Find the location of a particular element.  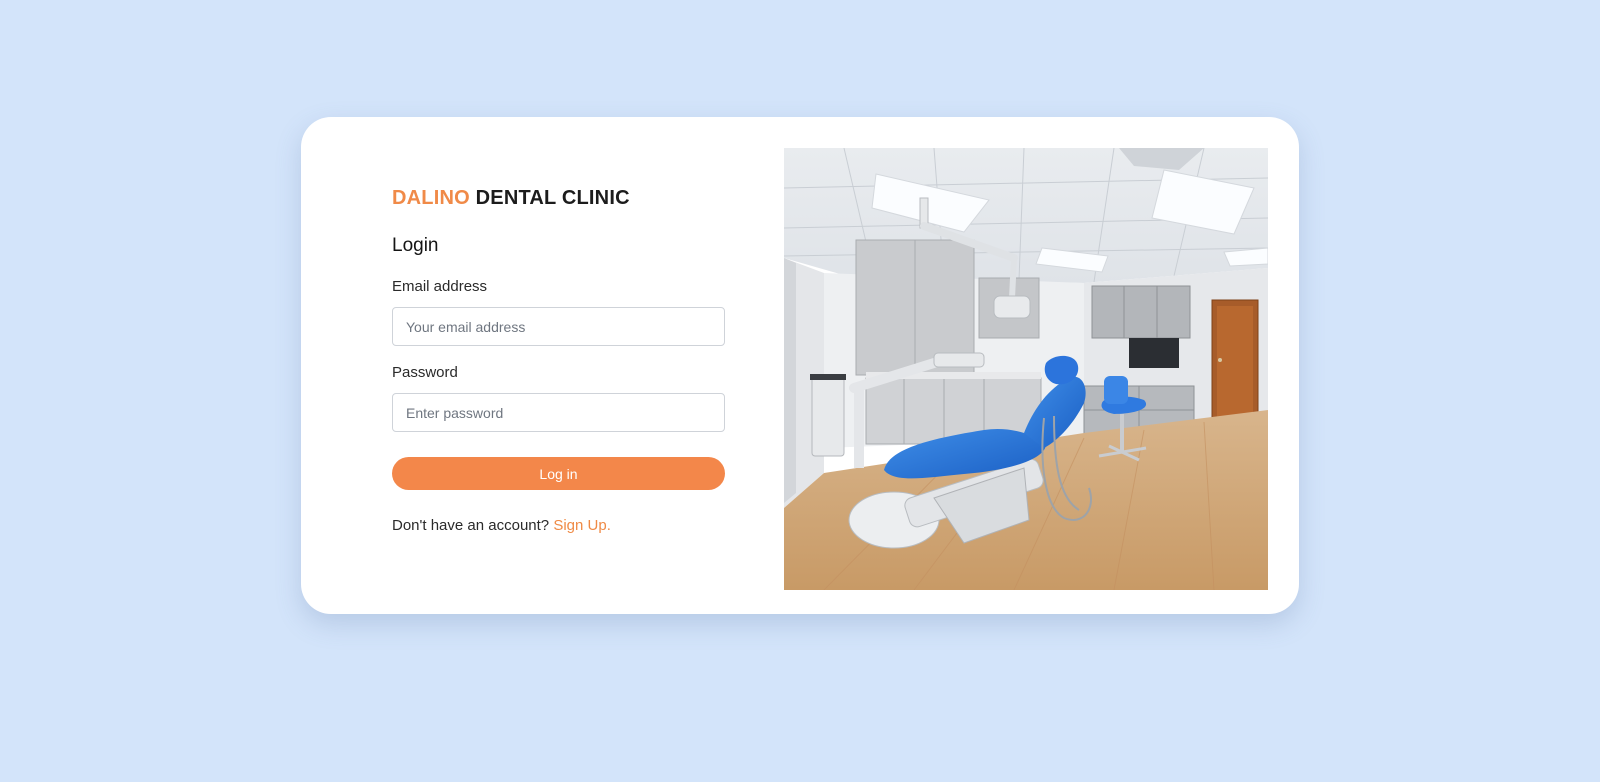

signup-row: Don't have an account? Sign Up. is located at coordinates (501, 525).